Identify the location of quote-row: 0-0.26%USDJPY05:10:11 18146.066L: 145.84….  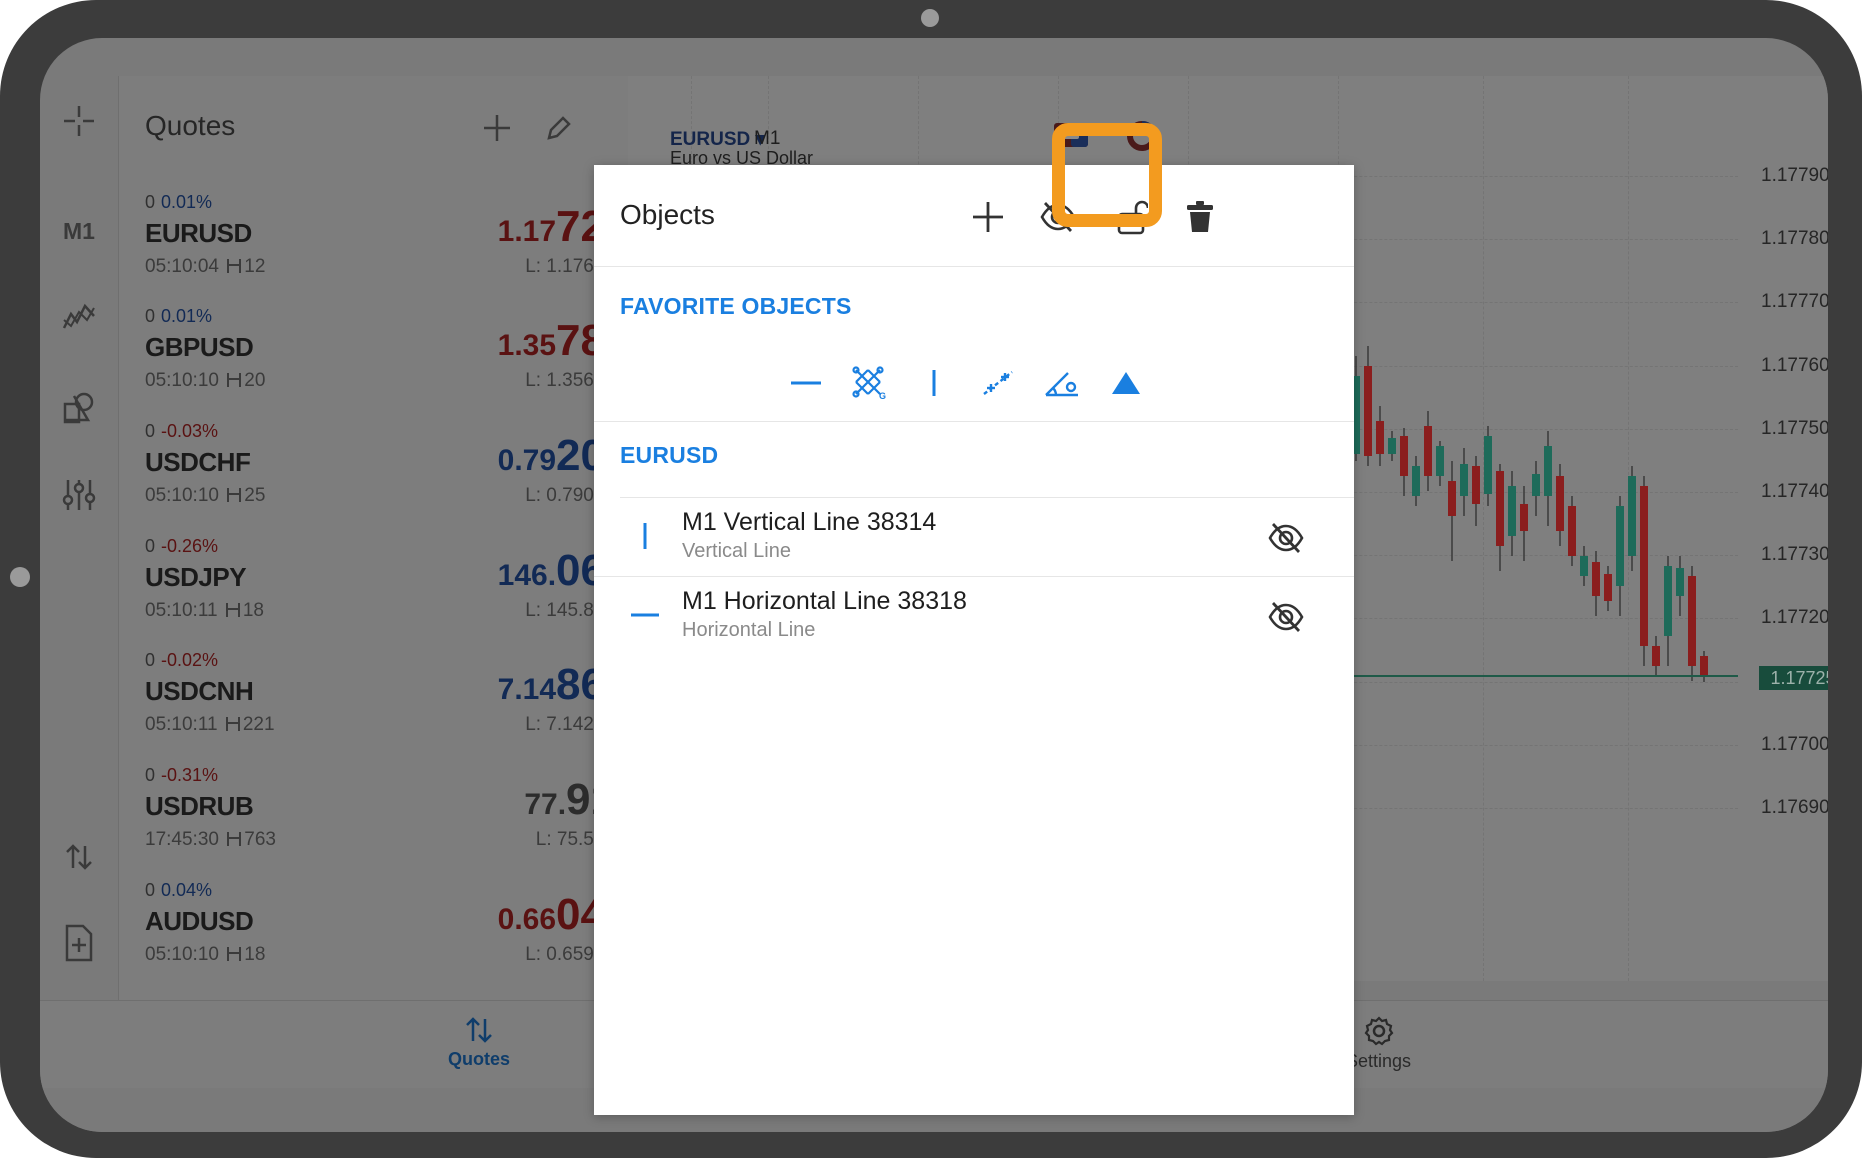
(374, 593).